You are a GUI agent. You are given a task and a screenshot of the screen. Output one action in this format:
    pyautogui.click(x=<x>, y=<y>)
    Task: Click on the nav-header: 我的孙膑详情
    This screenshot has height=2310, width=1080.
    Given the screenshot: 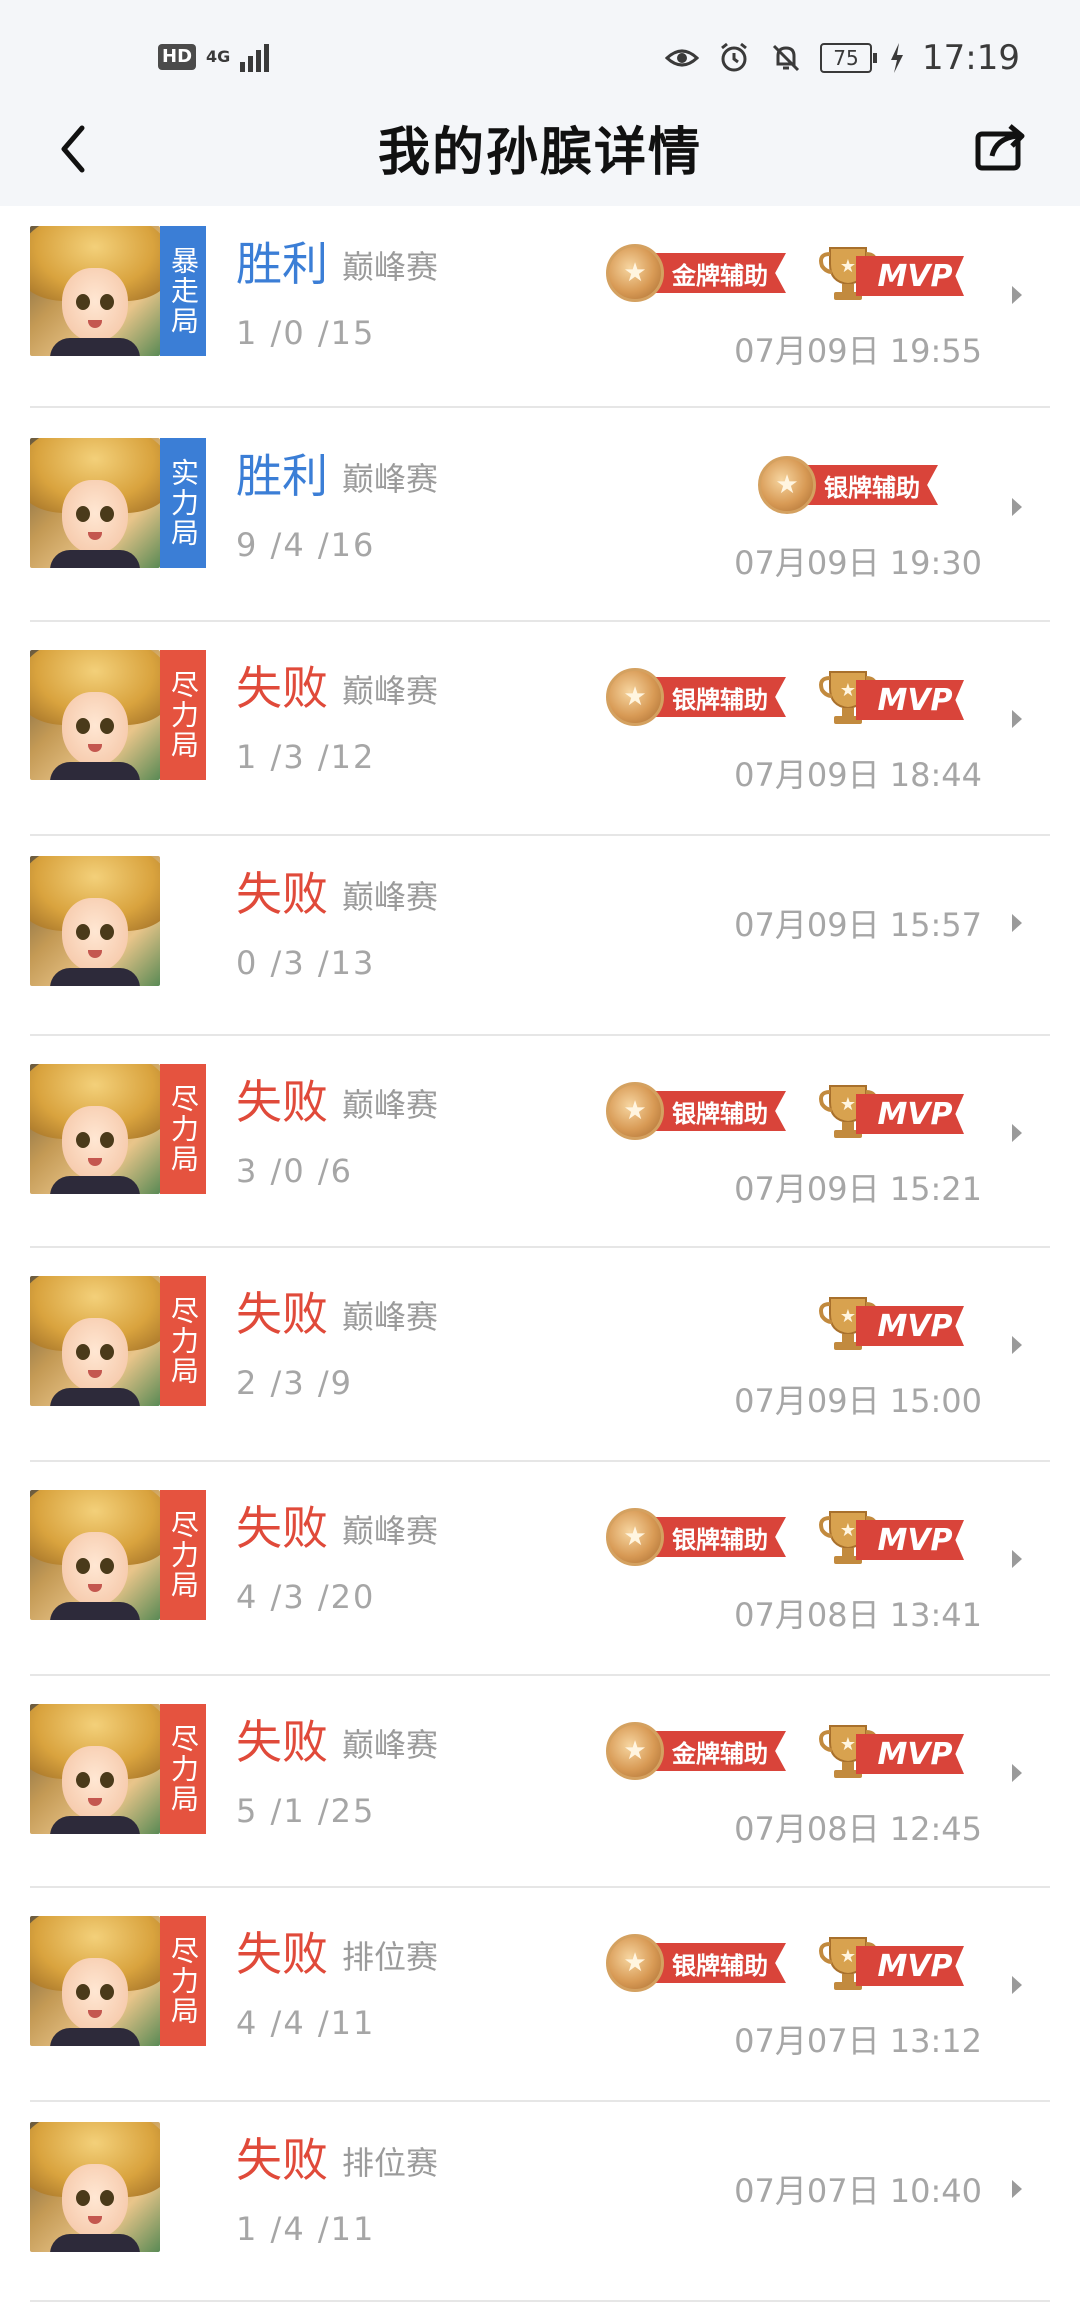 What is the action you would take?
    pyautogui.click(x=540, y=153)
    